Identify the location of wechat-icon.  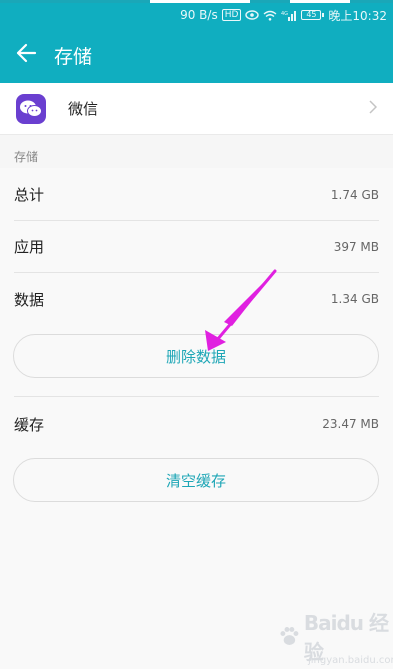
(31, 108).